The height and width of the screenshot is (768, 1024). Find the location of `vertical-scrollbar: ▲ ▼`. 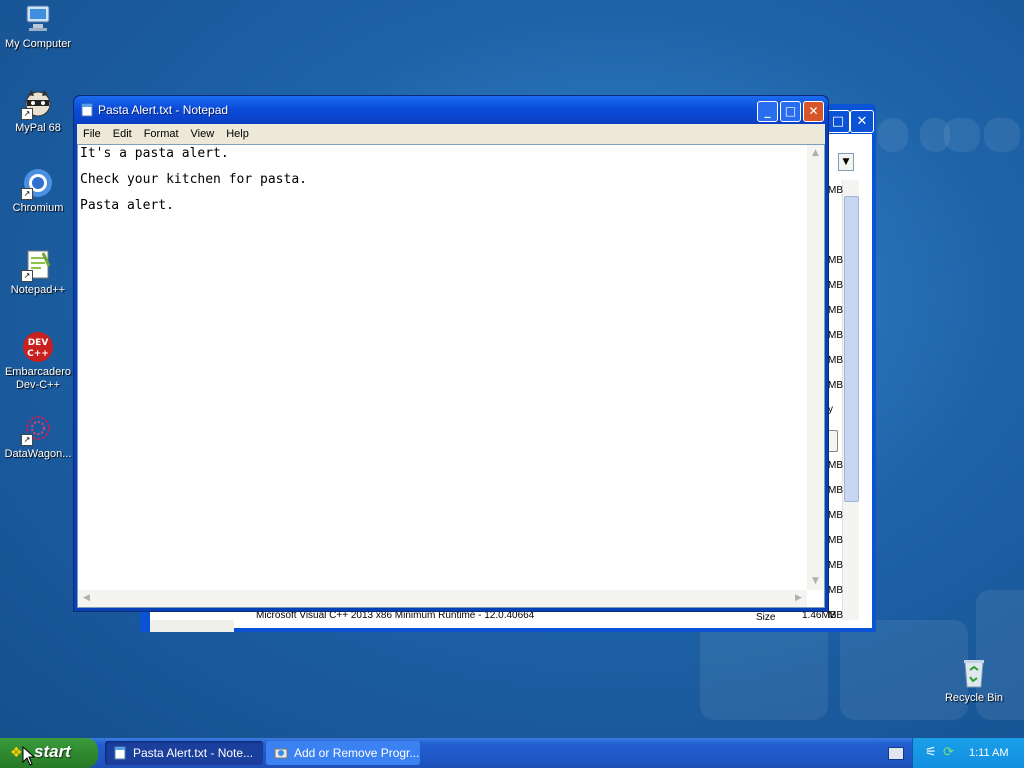

vertical-scrollbar: ▲ ▼ is located at coordinates (815, 367).